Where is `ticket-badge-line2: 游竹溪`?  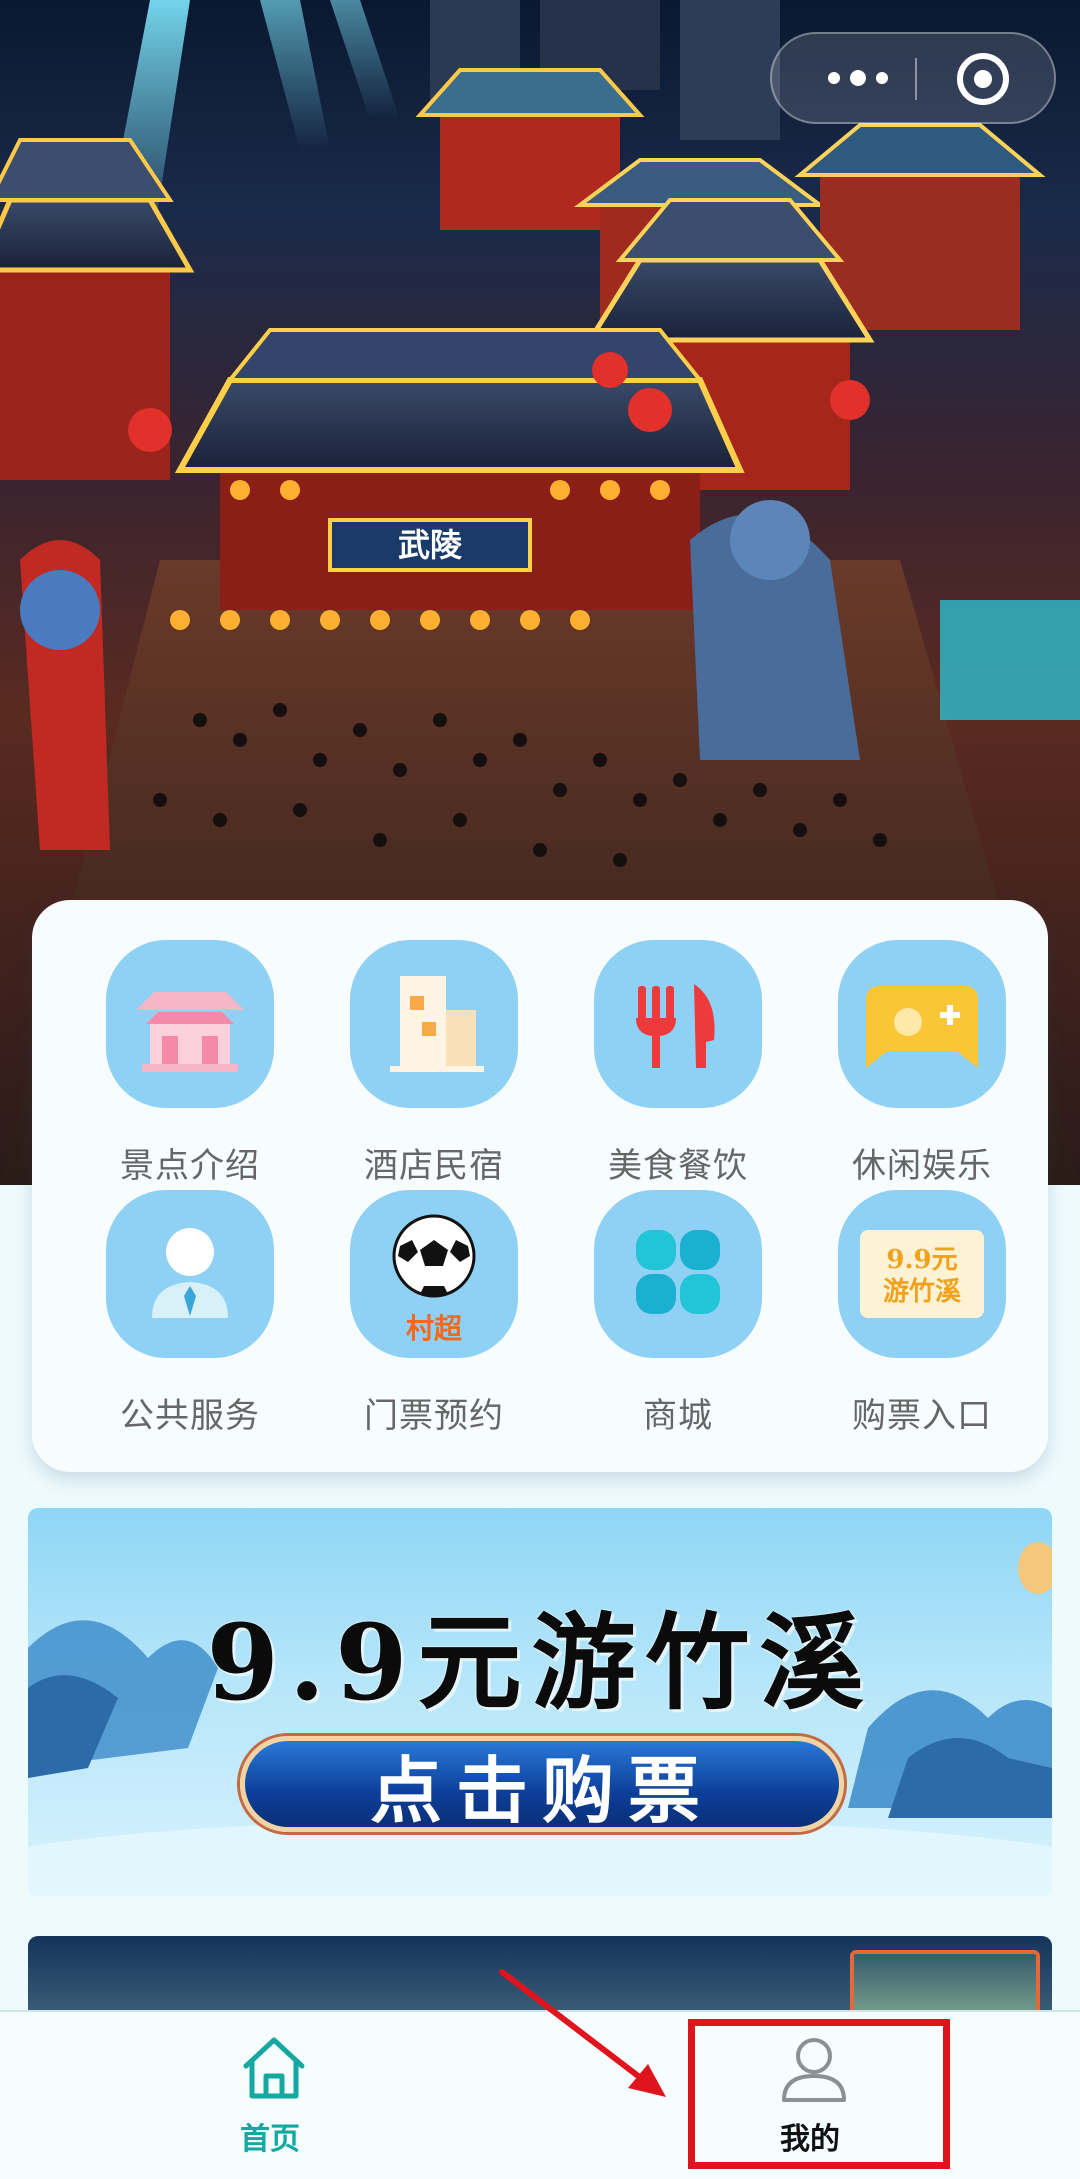
ticket-badge-line2: 游竹溪 is located at coordinates (922, 1292).